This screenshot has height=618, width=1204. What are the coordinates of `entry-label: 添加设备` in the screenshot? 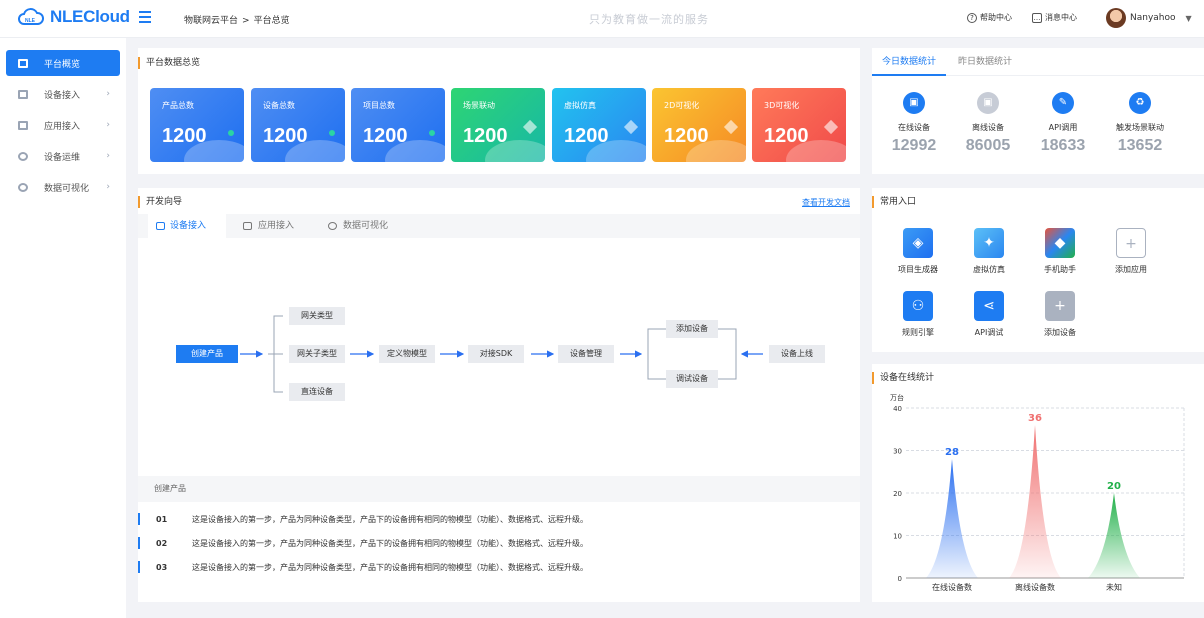 It's located at (1060, 332).